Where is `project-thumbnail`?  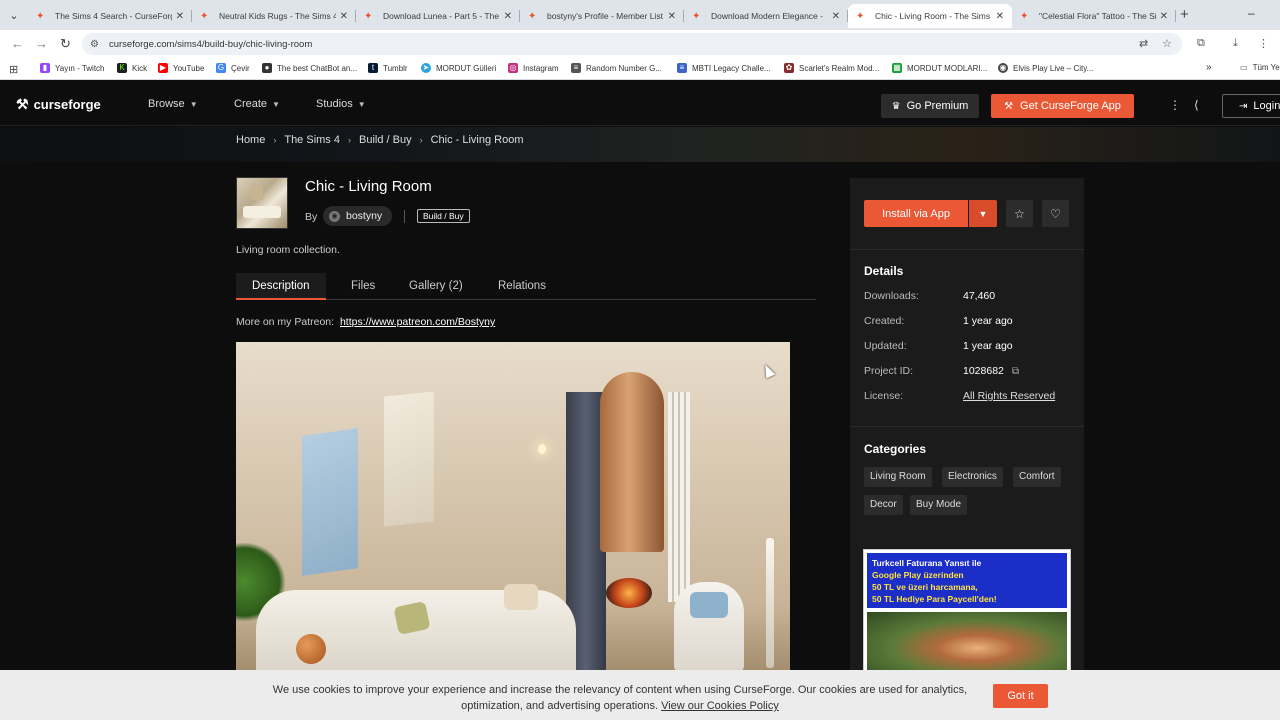
project-thumbnail is located at coordinates (262, 203).